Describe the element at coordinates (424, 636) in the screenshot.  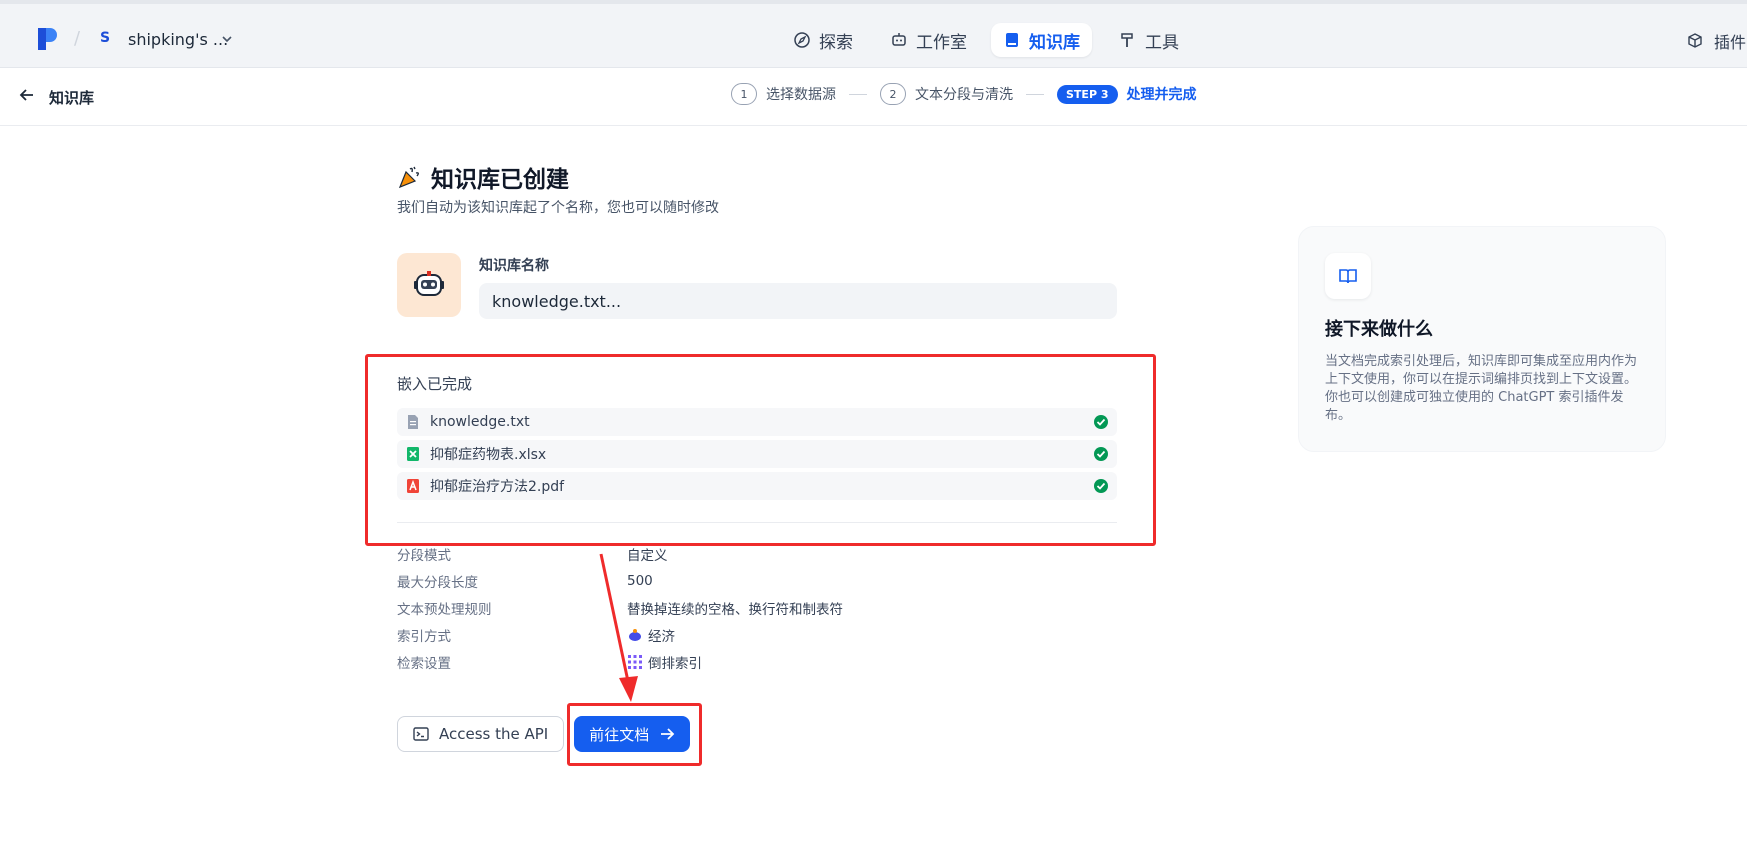
I see `prop-key: 索引方式` at that location.